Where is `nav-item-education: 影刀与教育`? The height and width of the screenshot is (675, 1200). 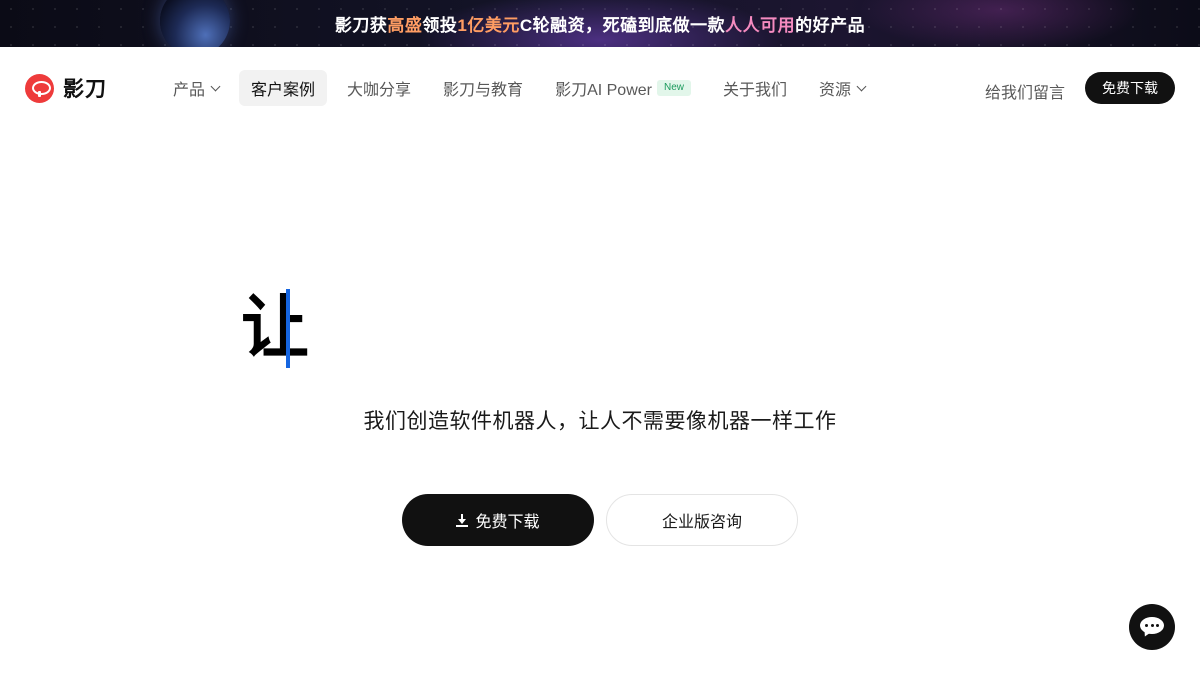
nav-item-education: 影刀与教育 is located at coordinates (483, 88).